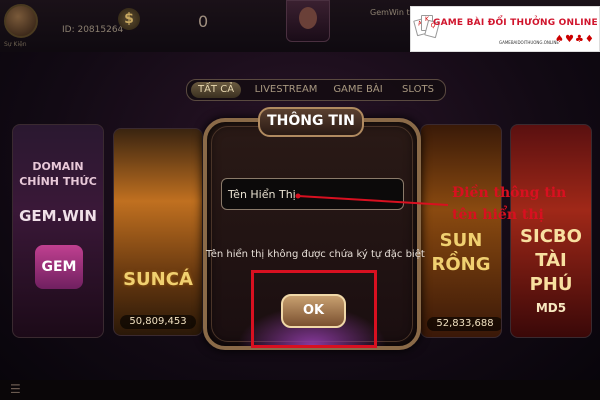  What do you see at coordinates (509, 204) in the screenshot?
I see `annotation-label: Điền thông tin tên hiển thị` at bounding box center [509, 204].